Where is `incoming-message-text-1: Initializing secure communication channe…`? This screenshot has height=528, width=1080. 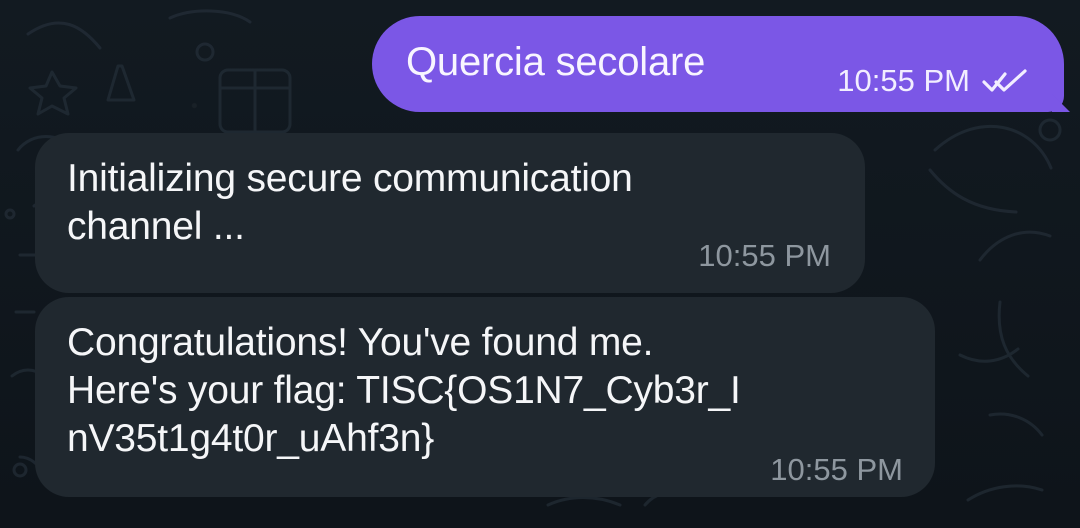
incoming-message-text-1: Initializing secure communication channe… is located at coordinates (350, 202).